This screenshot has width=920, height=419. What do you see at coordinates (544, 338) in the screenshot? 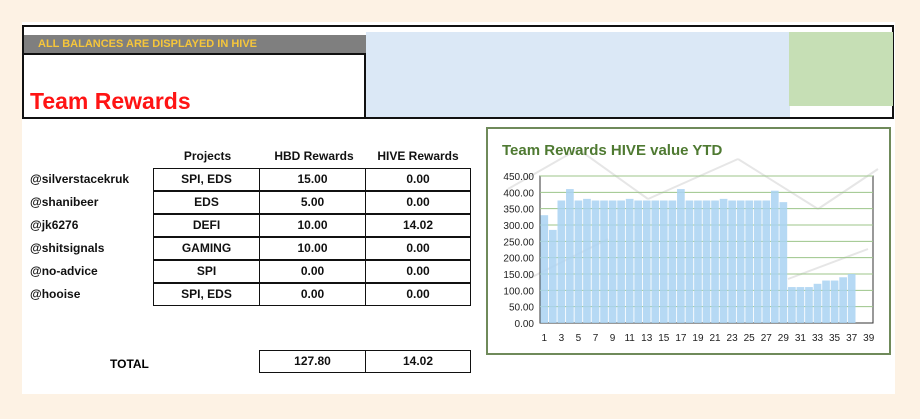
I see `x-tick-label: 1` at bounding box center [544, 338].